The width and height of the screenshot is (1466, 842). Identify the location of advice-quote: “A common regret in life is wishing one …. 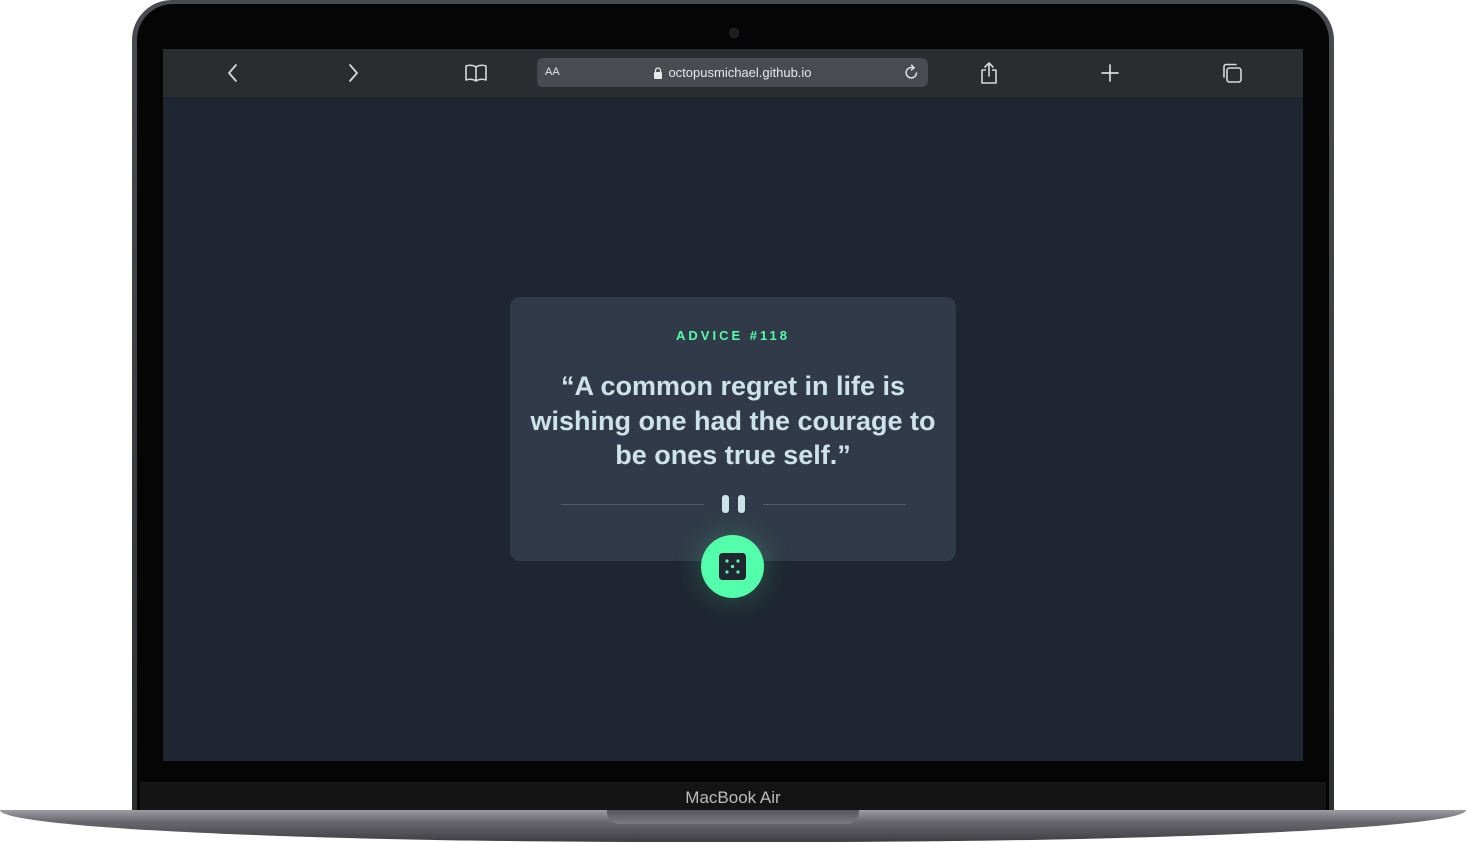
(733, 420).